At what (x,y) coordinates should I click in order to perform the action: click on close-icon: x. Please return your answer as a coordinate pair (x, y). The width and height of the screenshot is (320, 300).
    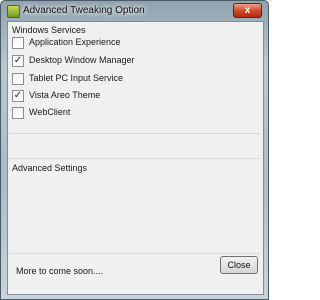
    Looking at the image, I should click on (247, 10).